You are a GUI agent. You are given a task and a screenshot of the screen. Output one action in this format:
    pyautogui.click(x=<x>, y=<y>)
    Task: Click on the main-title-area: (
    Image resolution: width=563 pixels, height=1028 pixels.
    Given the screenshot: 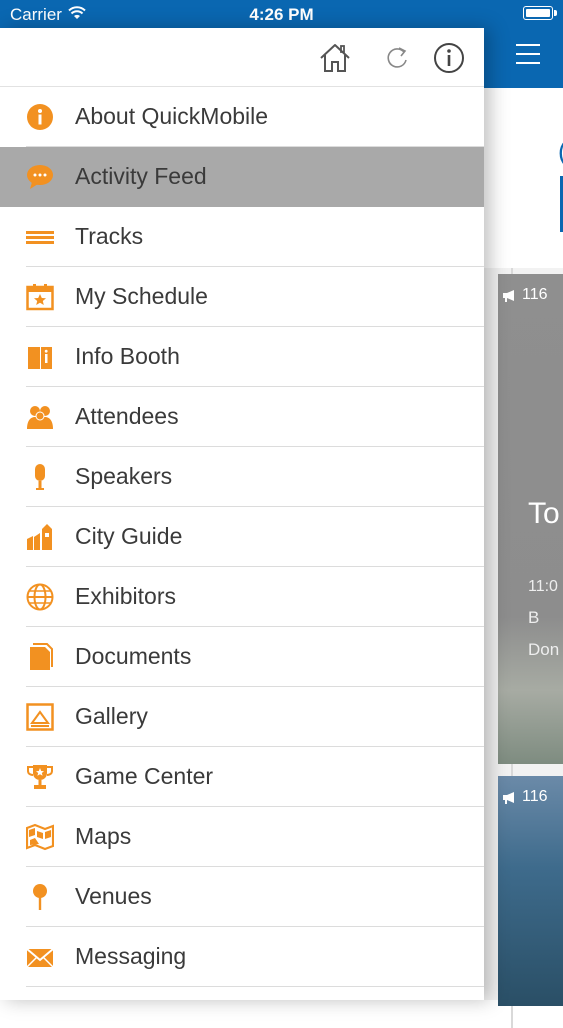 What is the action you would take?
    pyautogui.click(x=523, y=178)
    